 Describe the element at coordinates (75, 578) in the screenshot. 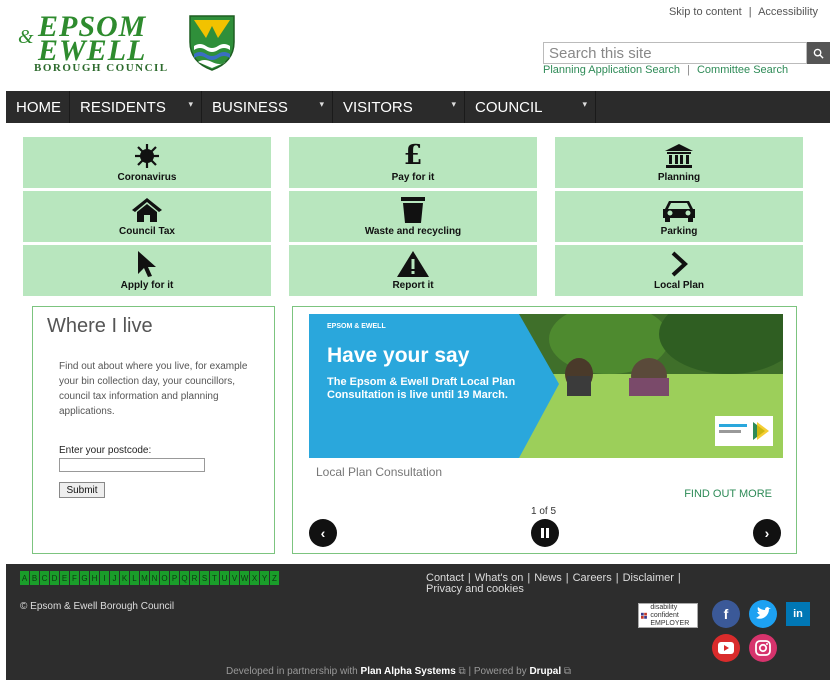

I see `a-to-z-letter-f: F` at that location.